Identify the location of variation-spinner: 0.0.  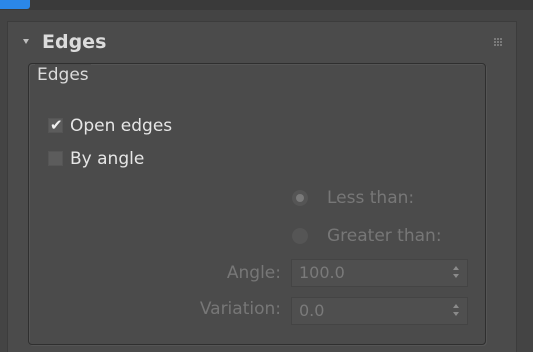
(379, 311).